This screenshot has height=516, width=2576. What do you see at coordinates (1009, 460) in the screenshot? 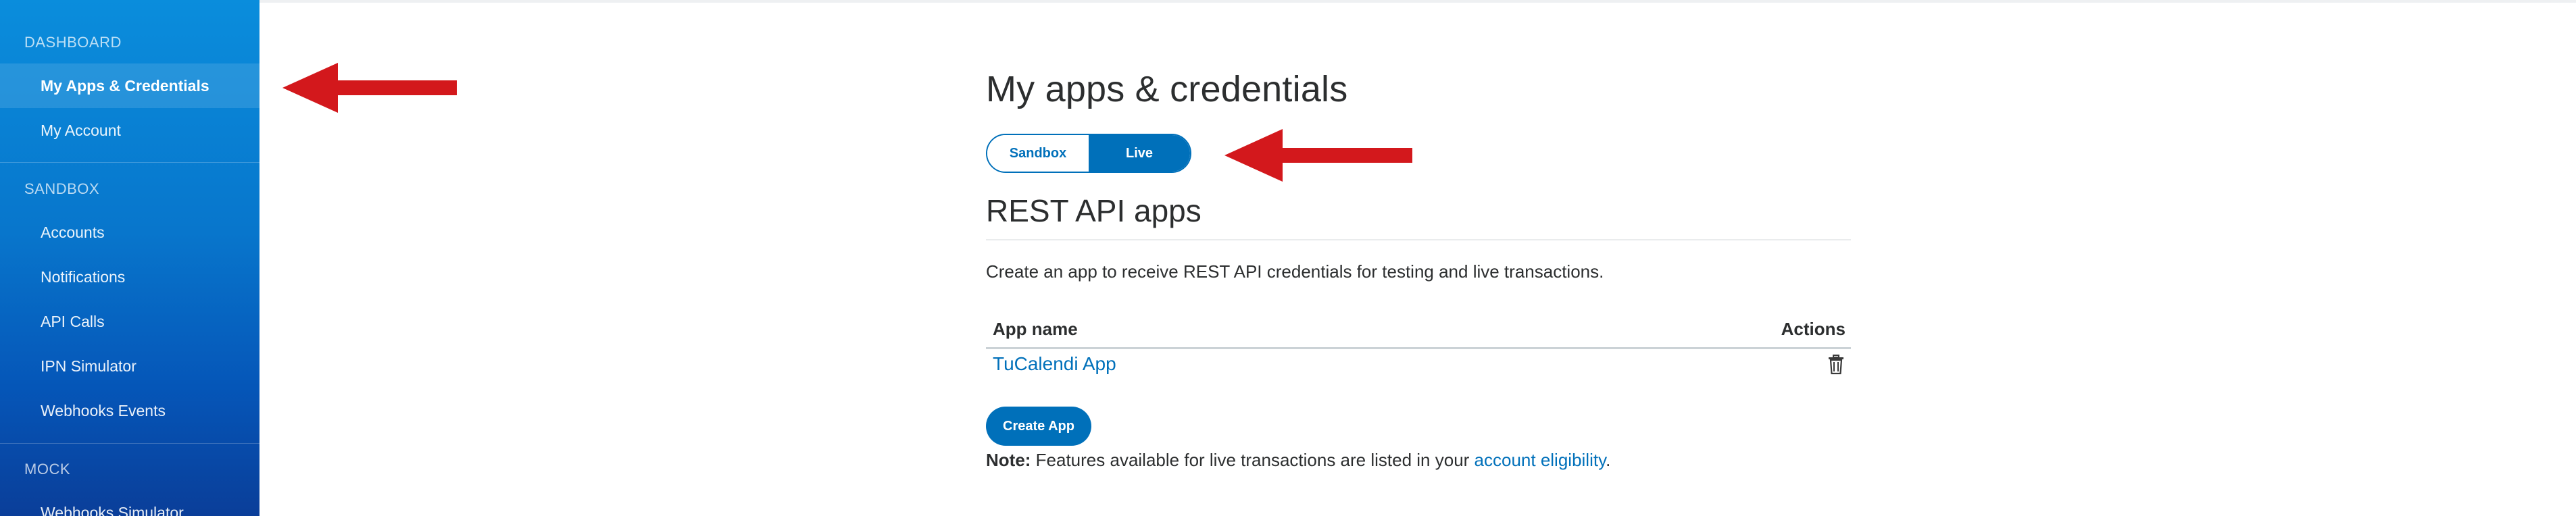
I see `note-label: Note:` at bounding box center [1009, 460].